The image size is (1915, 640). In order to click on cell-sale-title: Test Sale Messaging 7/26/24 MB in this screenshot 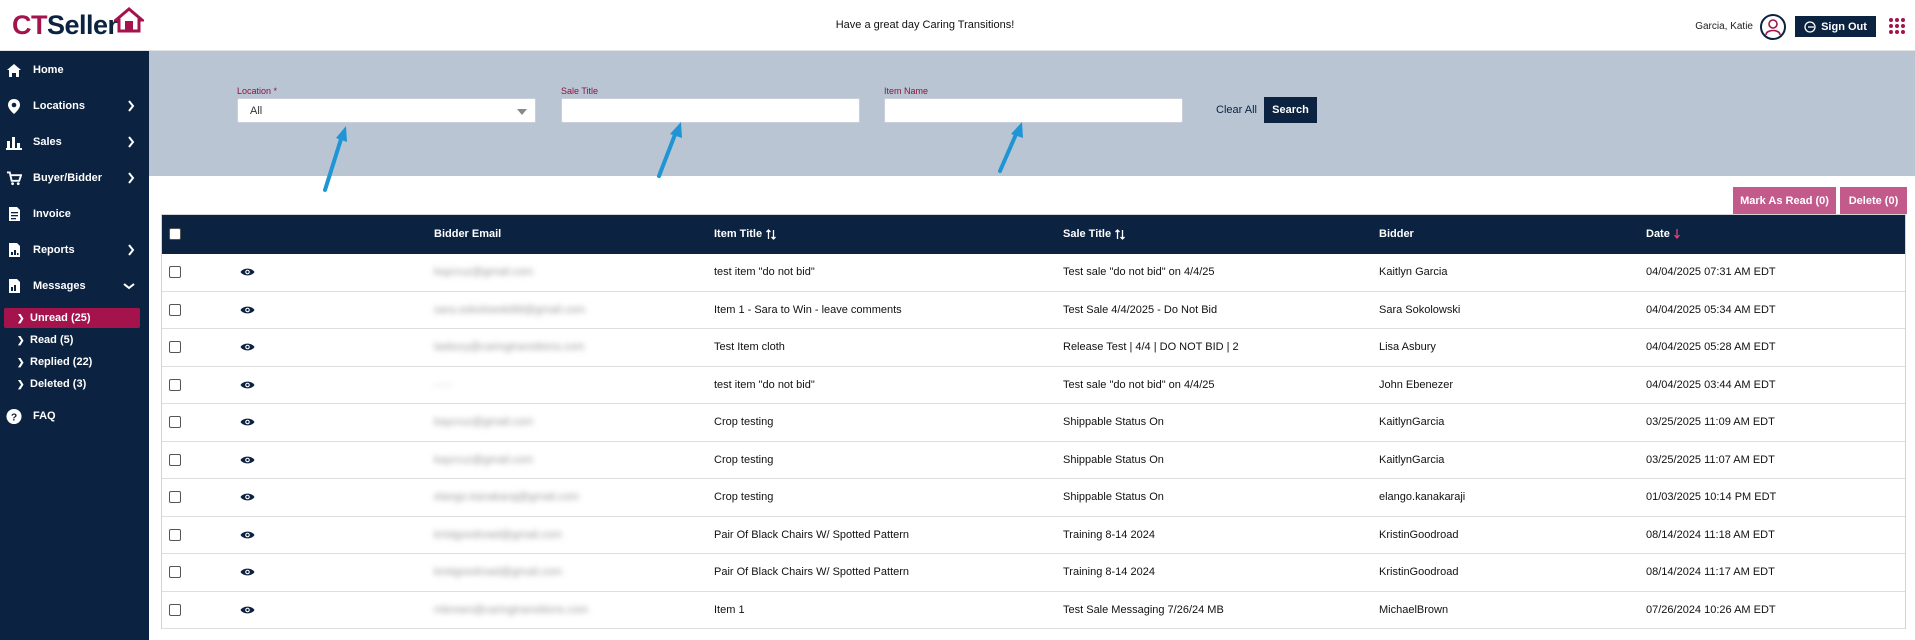, I will do `click(1143, 609)`.